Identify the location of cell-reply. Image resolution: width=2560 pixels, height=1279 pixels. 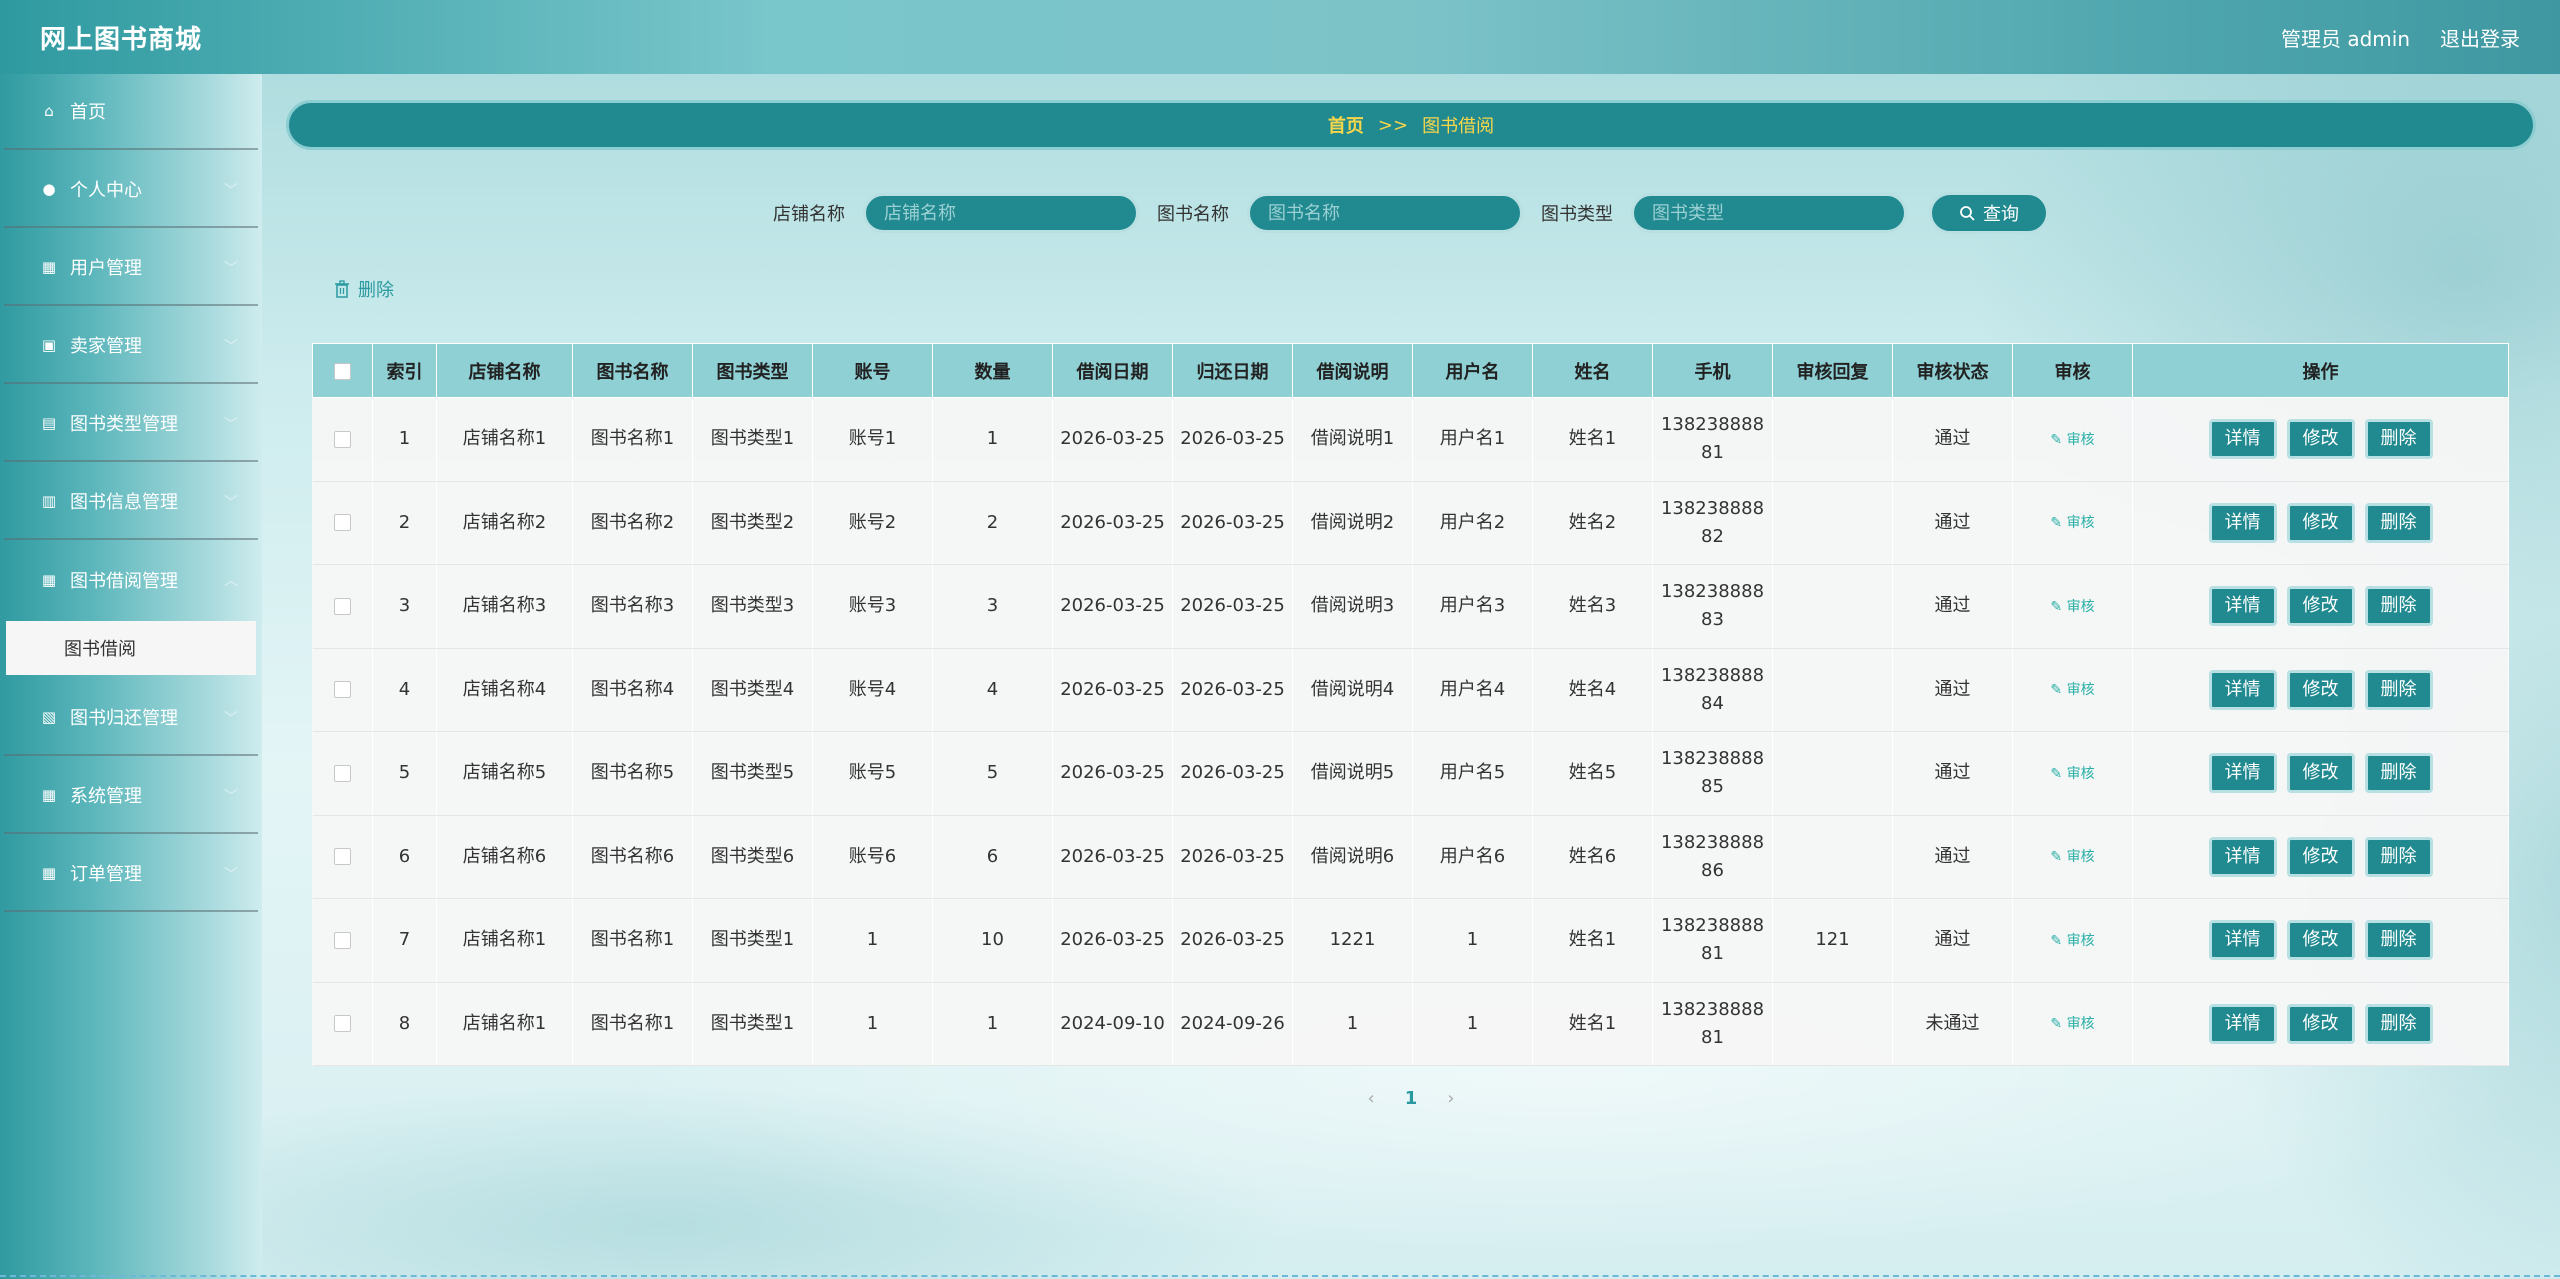
(1832, 523).